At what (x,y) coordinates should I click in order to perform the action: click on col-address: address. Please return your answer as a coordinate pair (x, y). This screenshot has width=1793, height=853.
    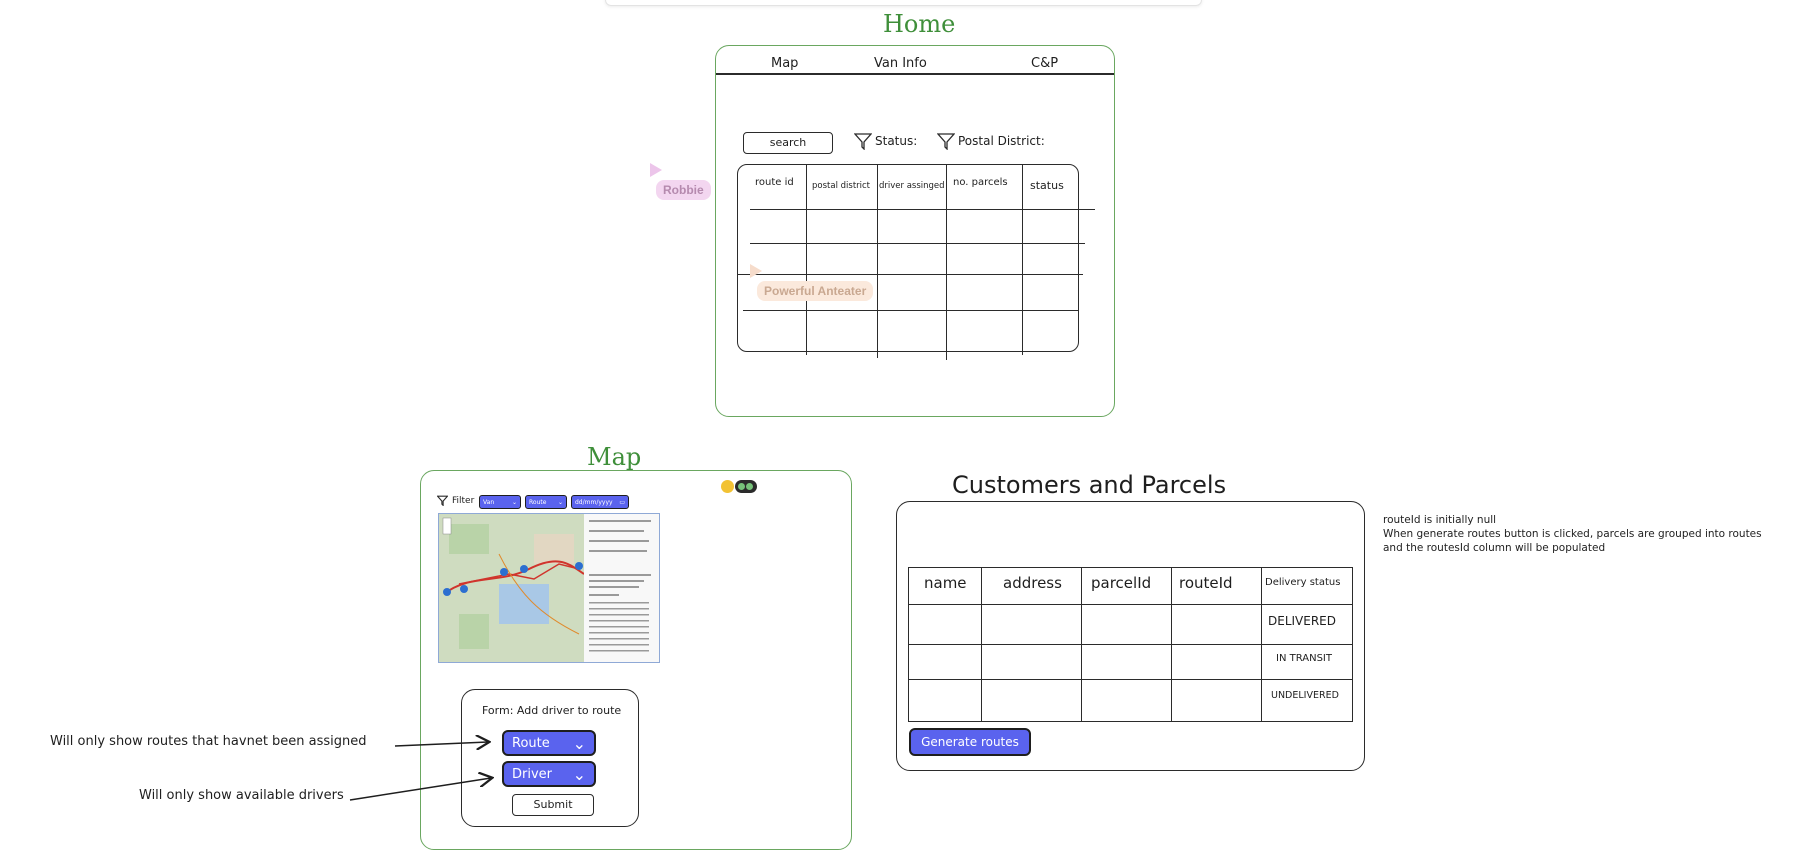
    Looking at the image, I should click on (1032, 583).